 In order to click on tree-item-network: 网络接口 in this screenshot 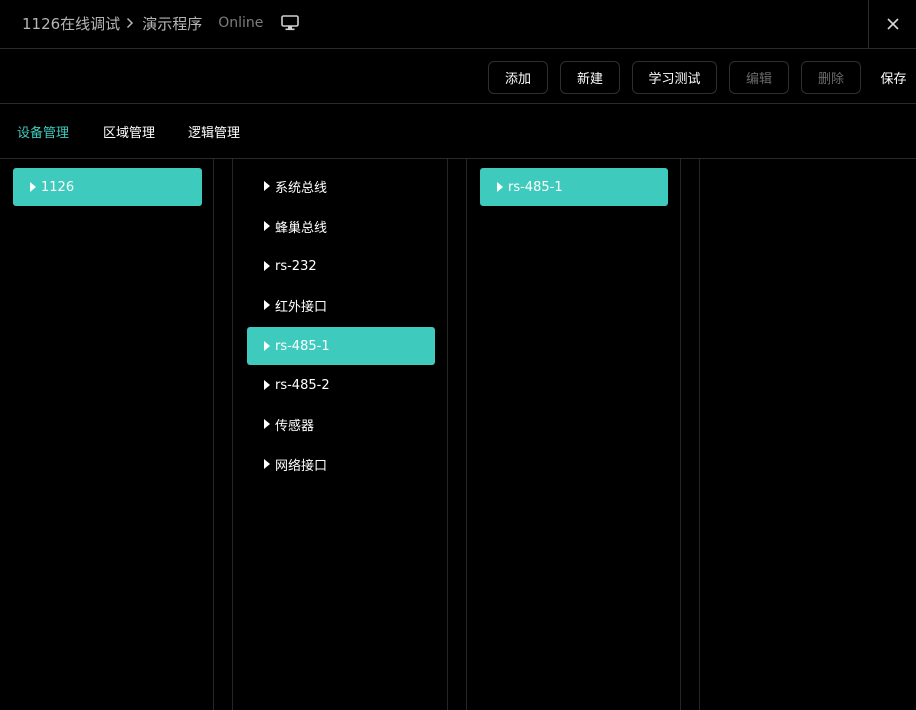, I will do `click(341, 464)`.